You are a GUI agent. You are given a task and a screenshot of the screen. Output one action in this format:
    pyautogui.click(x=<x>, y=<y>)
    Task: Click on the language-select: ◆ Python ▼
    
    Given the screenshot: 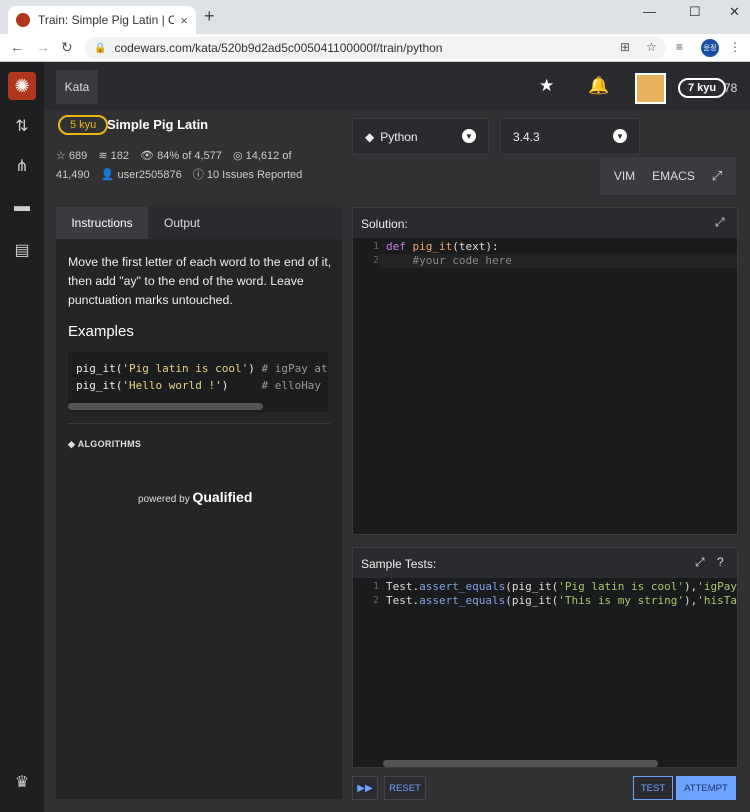 What is the action you would take?
    pyautogui.click(x=420, y=136)
    